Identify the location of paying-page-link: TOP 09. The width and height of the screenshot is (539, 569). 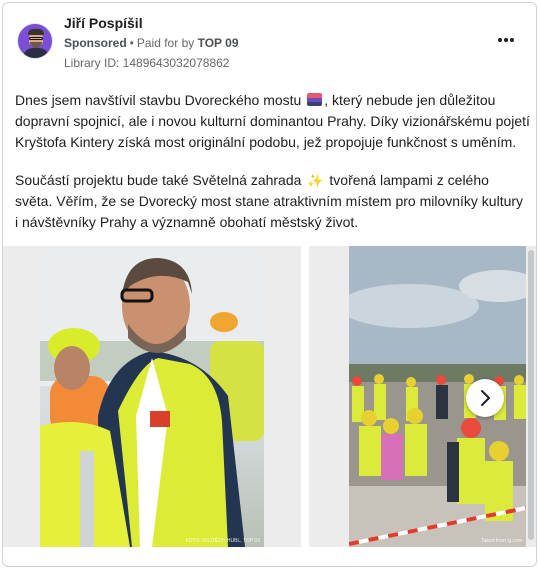
(218, 43).